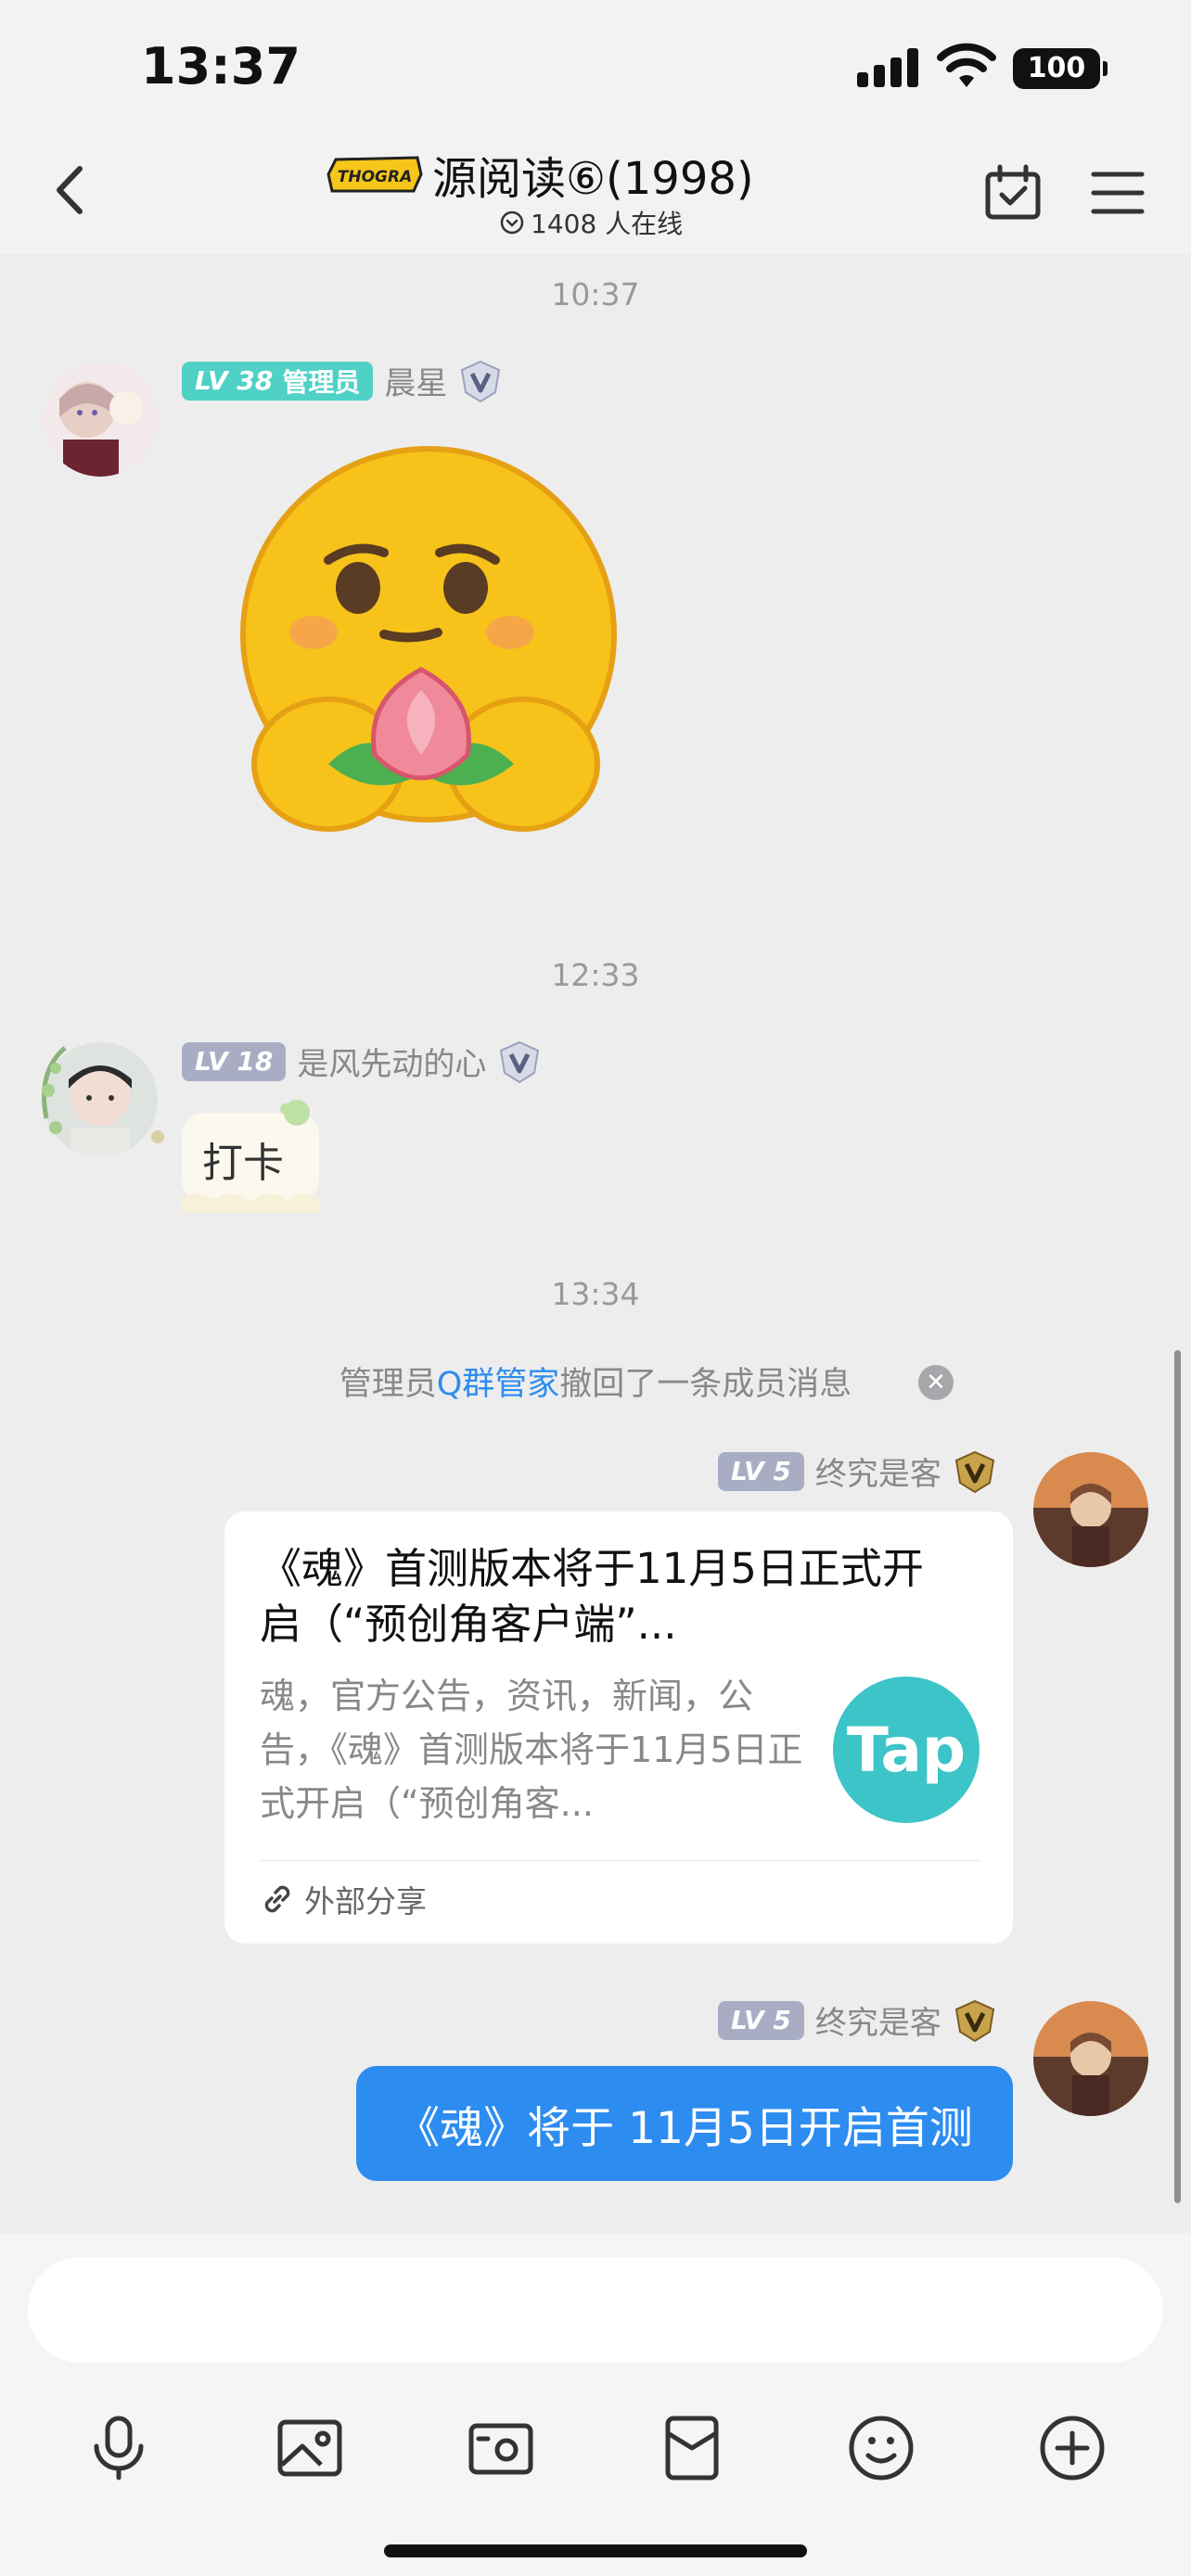 This screenshot has height=2576, width=1191. What do you see at coordinates (1177, 1776) in the screenshot?
I see `scrollbar` at bounding box center [1177, 1776].